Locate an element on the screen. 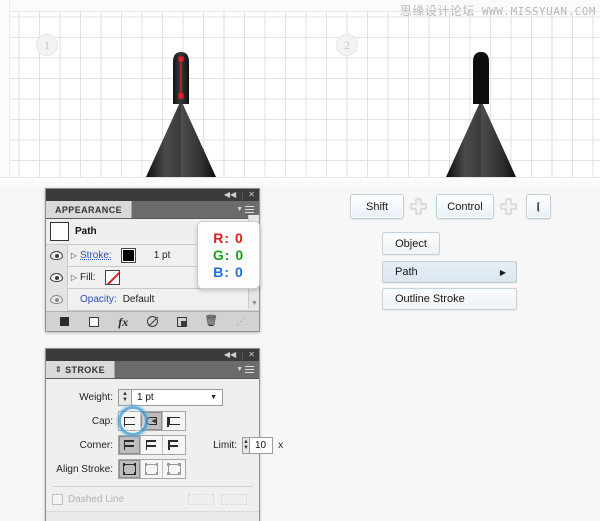  corner-button-group is located at coordinates (152, 445).